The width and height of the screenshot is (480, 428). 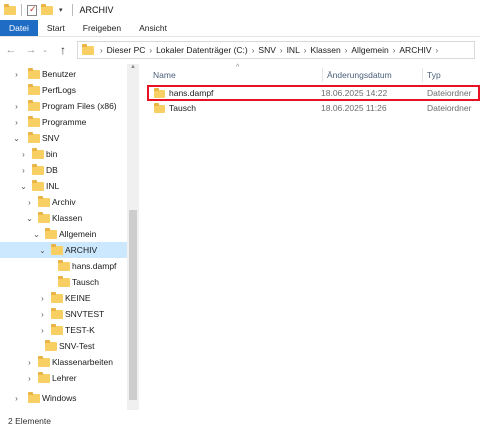 I want to click on scrollbar-thumb, so click(x=133, y=305).